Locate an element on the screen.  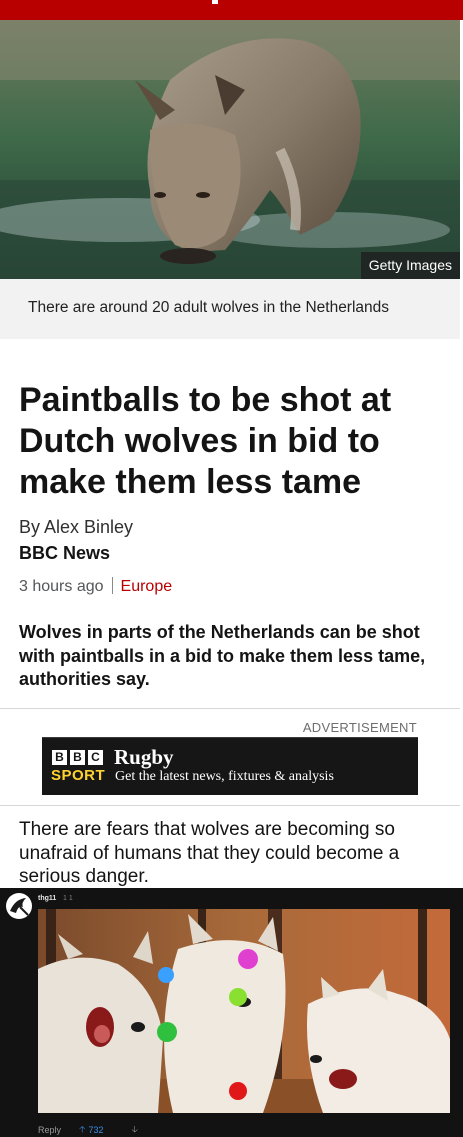
image-credit: Getty Images is located at coordinates (410, 265).